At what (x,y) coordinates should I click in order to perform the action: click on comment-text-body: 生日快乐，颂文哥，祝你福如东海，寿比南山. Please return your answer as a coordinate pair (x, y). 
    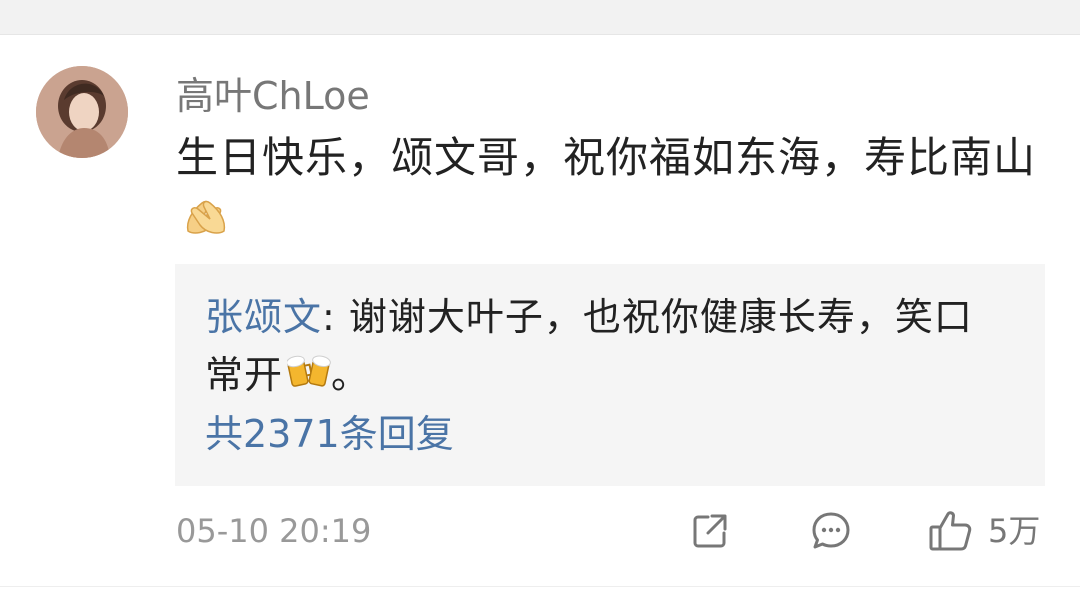
    Looking at the image, I should click on (606, 157).